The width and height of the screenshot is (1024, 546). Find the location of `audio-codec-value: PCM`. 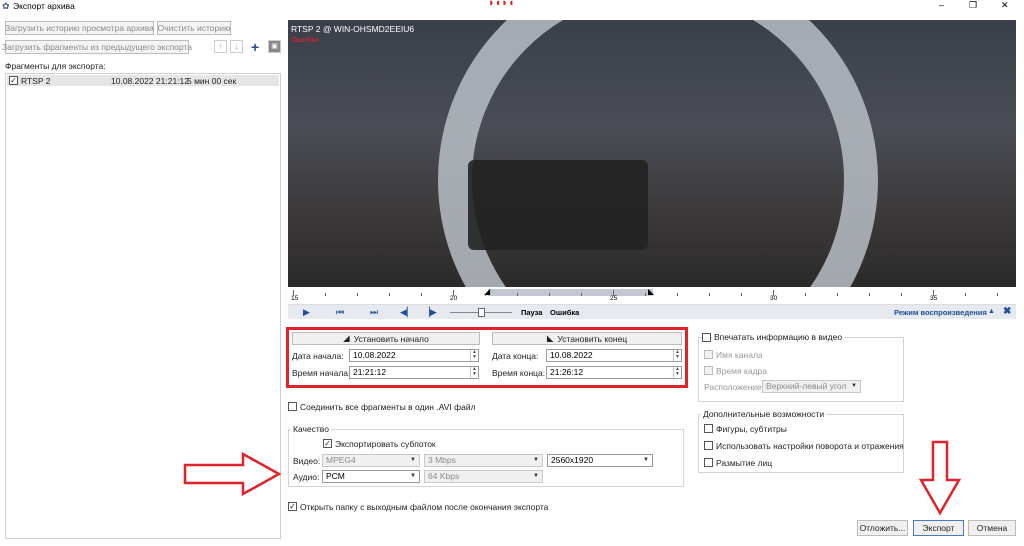

audio-codec-value: PCM is located at coordinates (335, 476).